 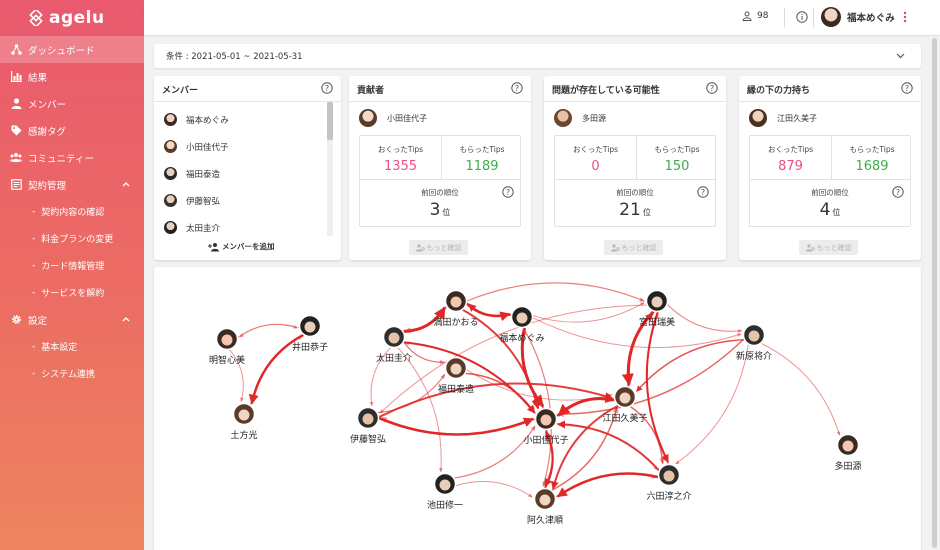 What do you see at coordinates (606, 91) in the screenshot?
I see `card-title: 問題が存在している可能性` at bounding box center [606, 91].